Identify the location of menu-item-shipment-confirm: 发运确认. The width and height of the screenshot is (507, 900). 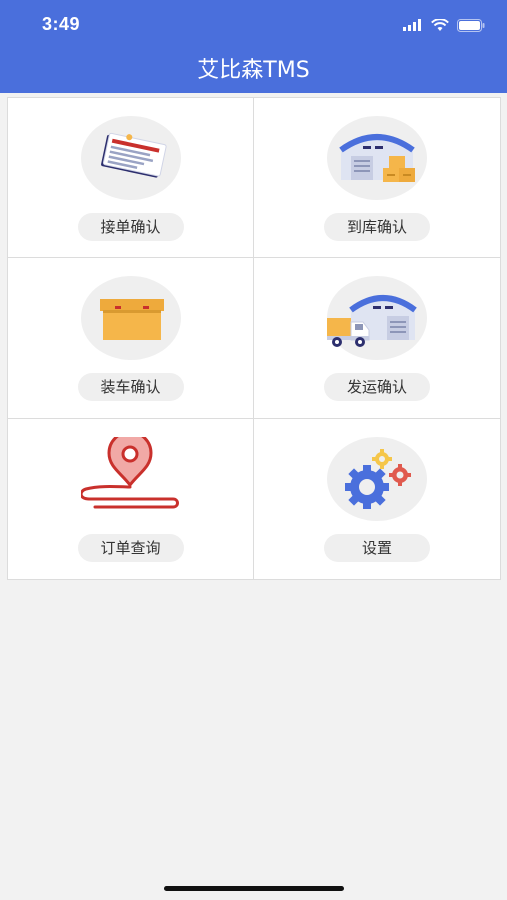
(377, 338).